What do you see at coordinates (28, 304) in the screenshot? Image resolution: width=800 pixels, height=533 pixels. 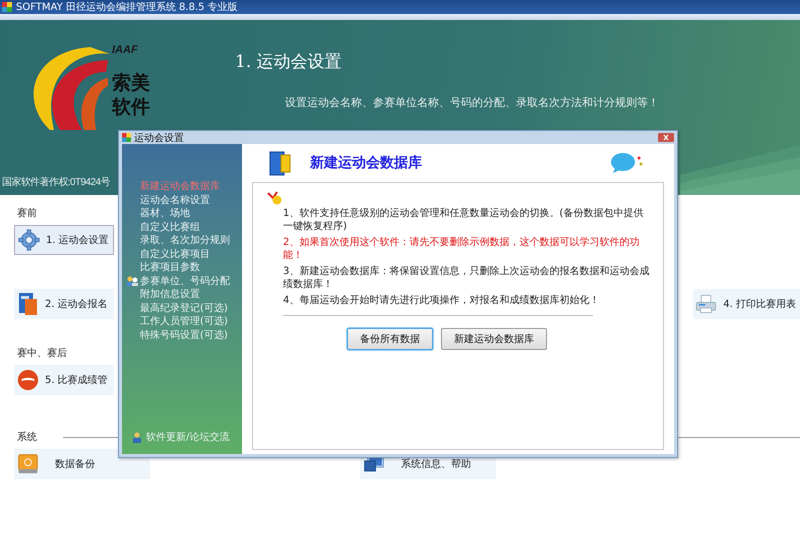 I see `book-icon` at bounding box center [28, 304].